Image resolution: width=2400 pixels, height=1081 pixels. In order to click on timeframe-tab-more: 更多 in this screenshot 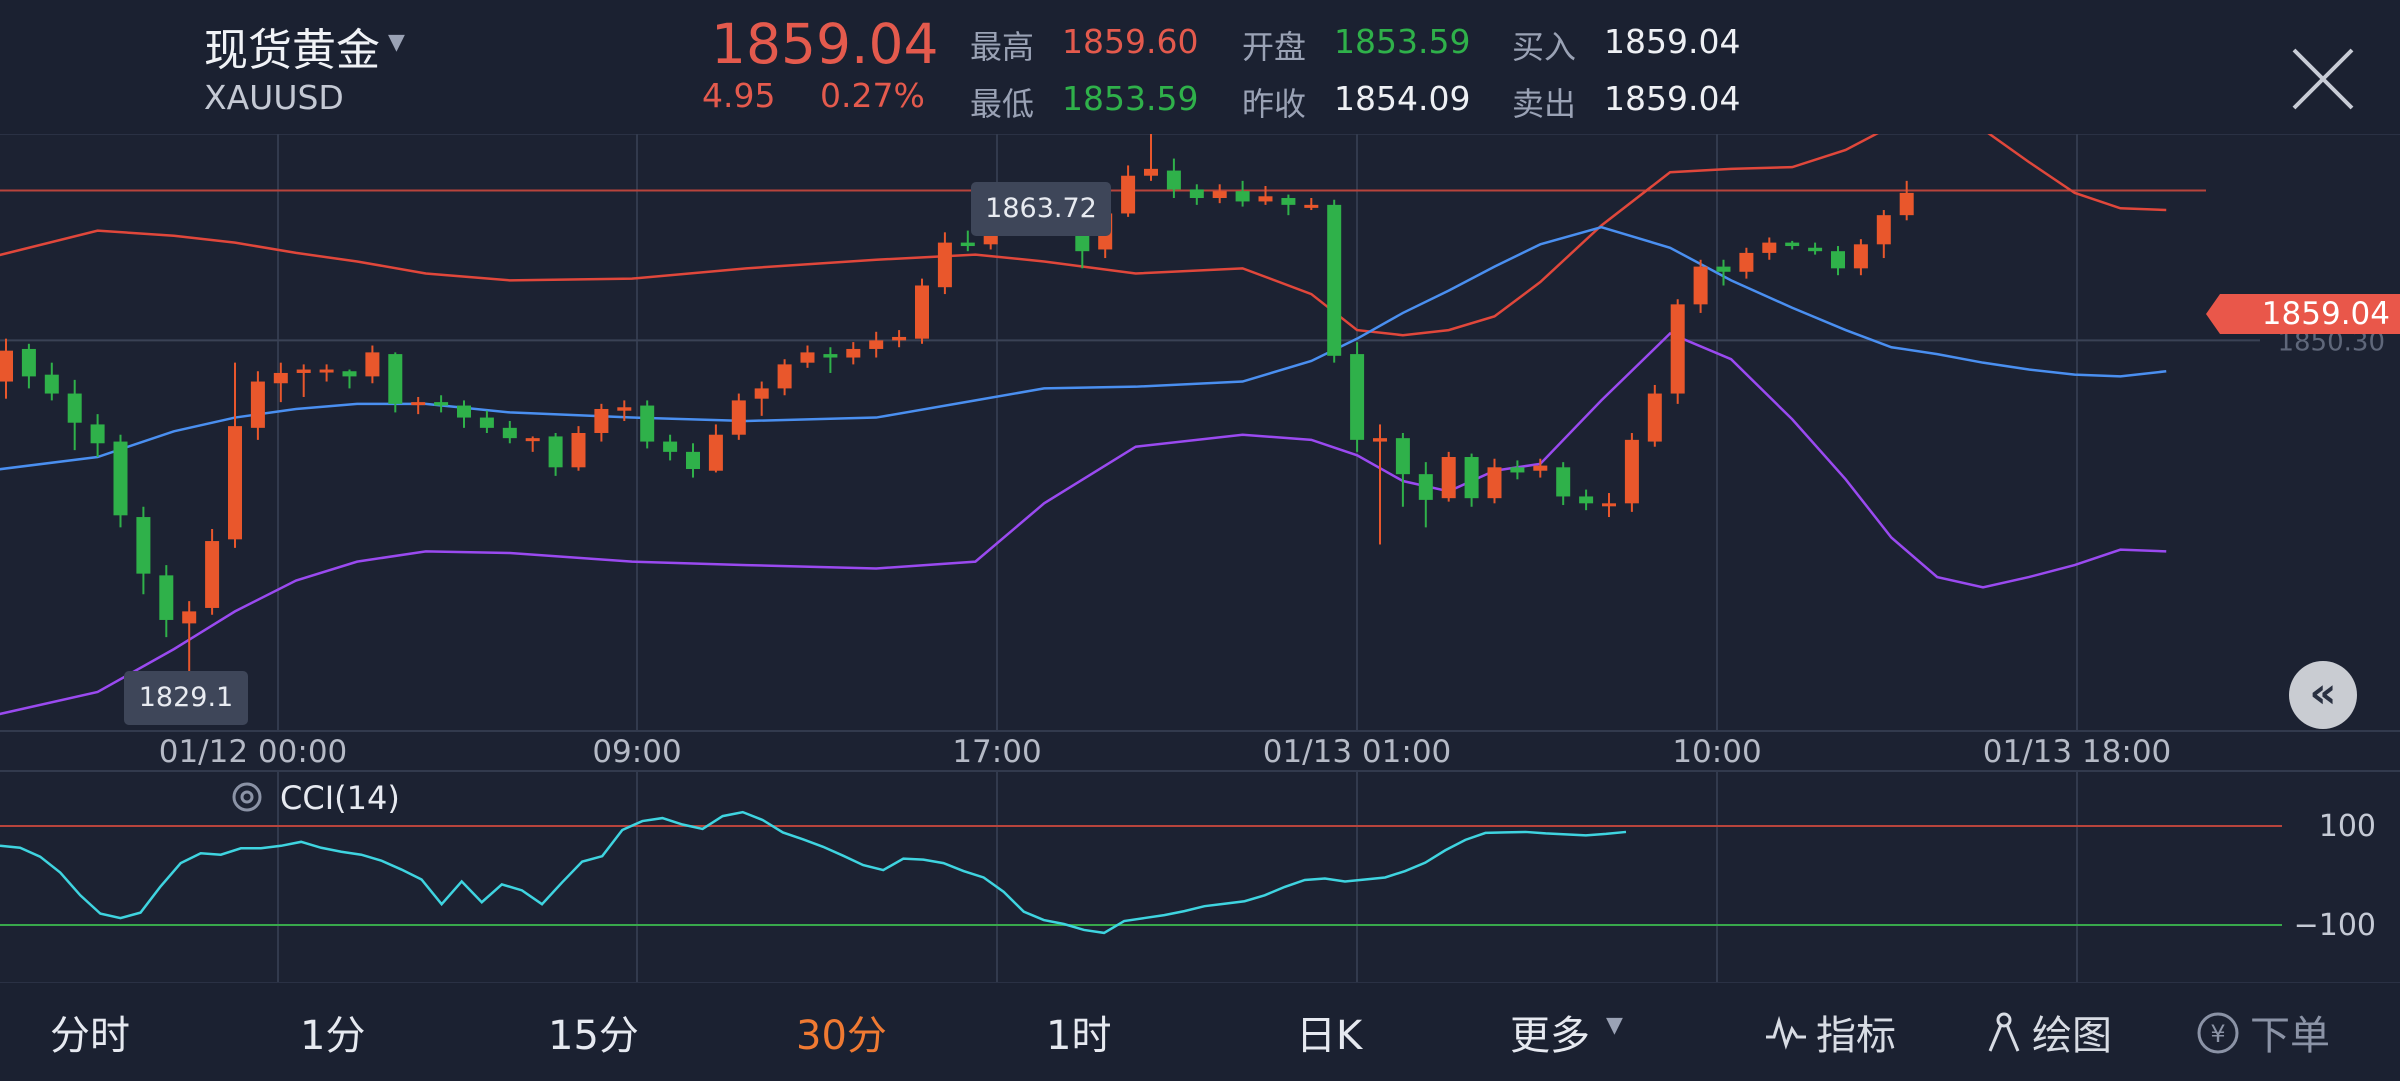, I will do `click(1550, 1032)`.